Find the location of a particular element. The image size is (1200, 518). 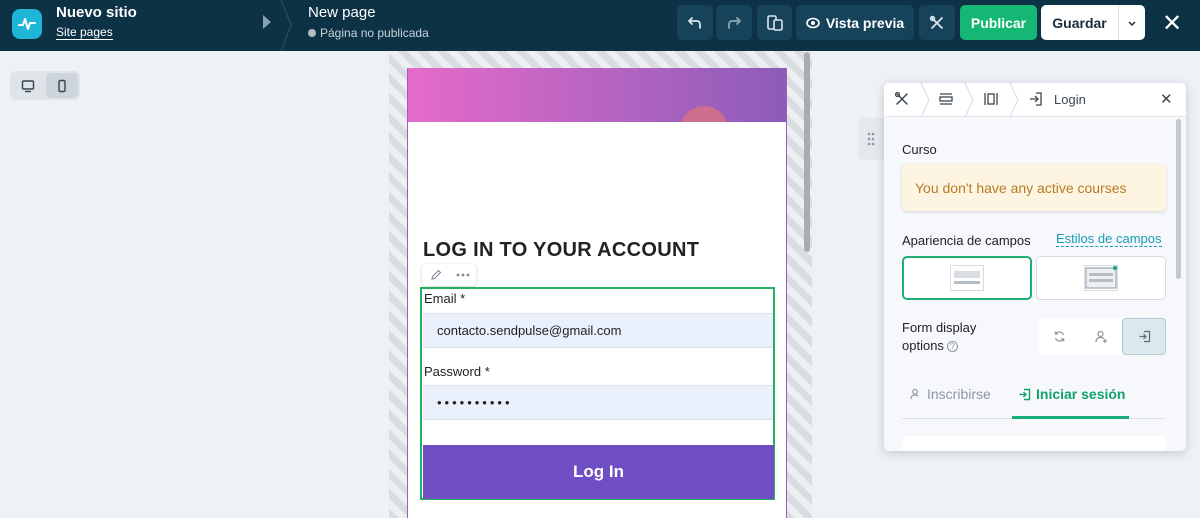

mobile-icon is located at coordinates (62, 85).